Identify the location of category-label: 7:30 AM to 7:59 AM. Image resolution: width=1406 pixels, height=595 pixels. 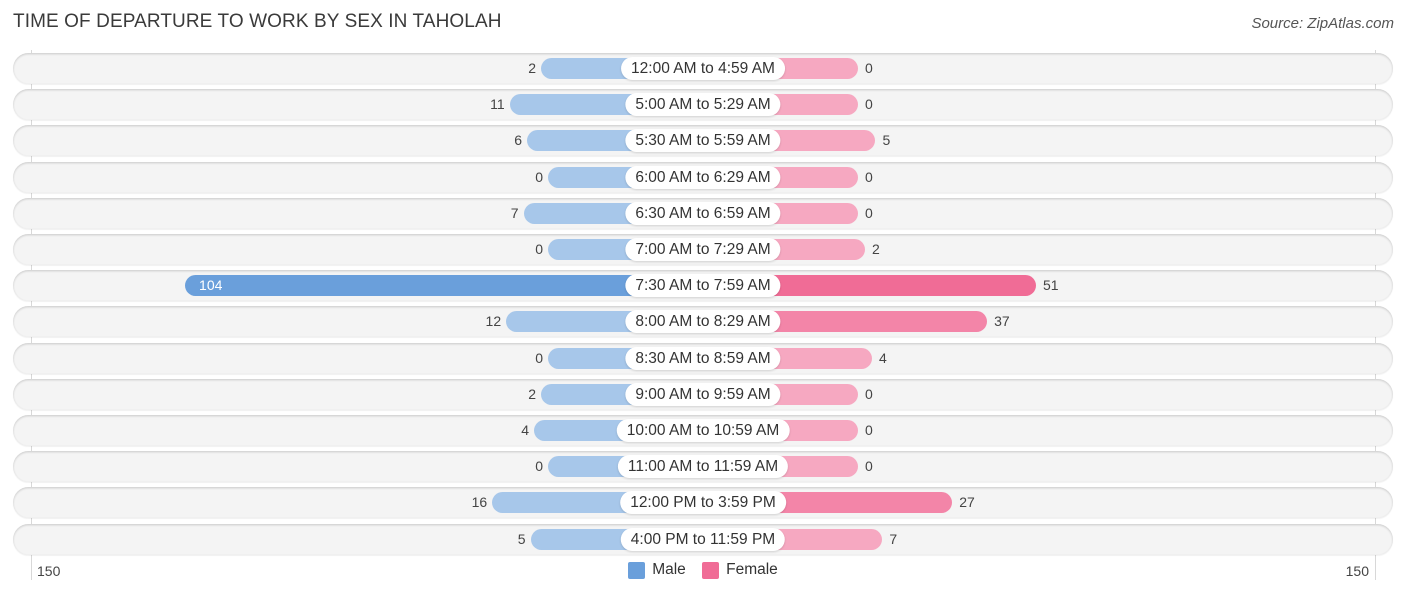
(703, 286).